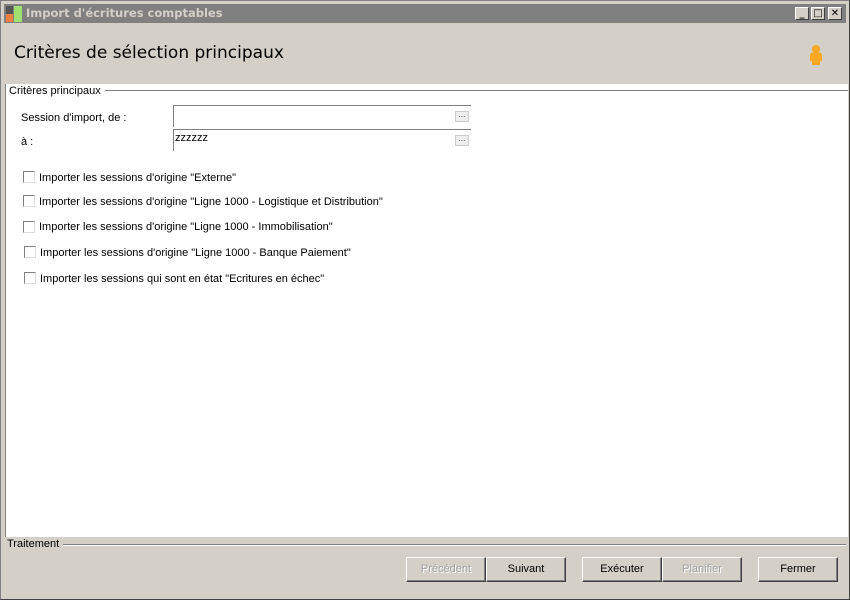 The height and width of the screenshot is (600, 850). Describe the element at coordinates (454, 545) in the screenshot. I see `footer-divider` at that location.